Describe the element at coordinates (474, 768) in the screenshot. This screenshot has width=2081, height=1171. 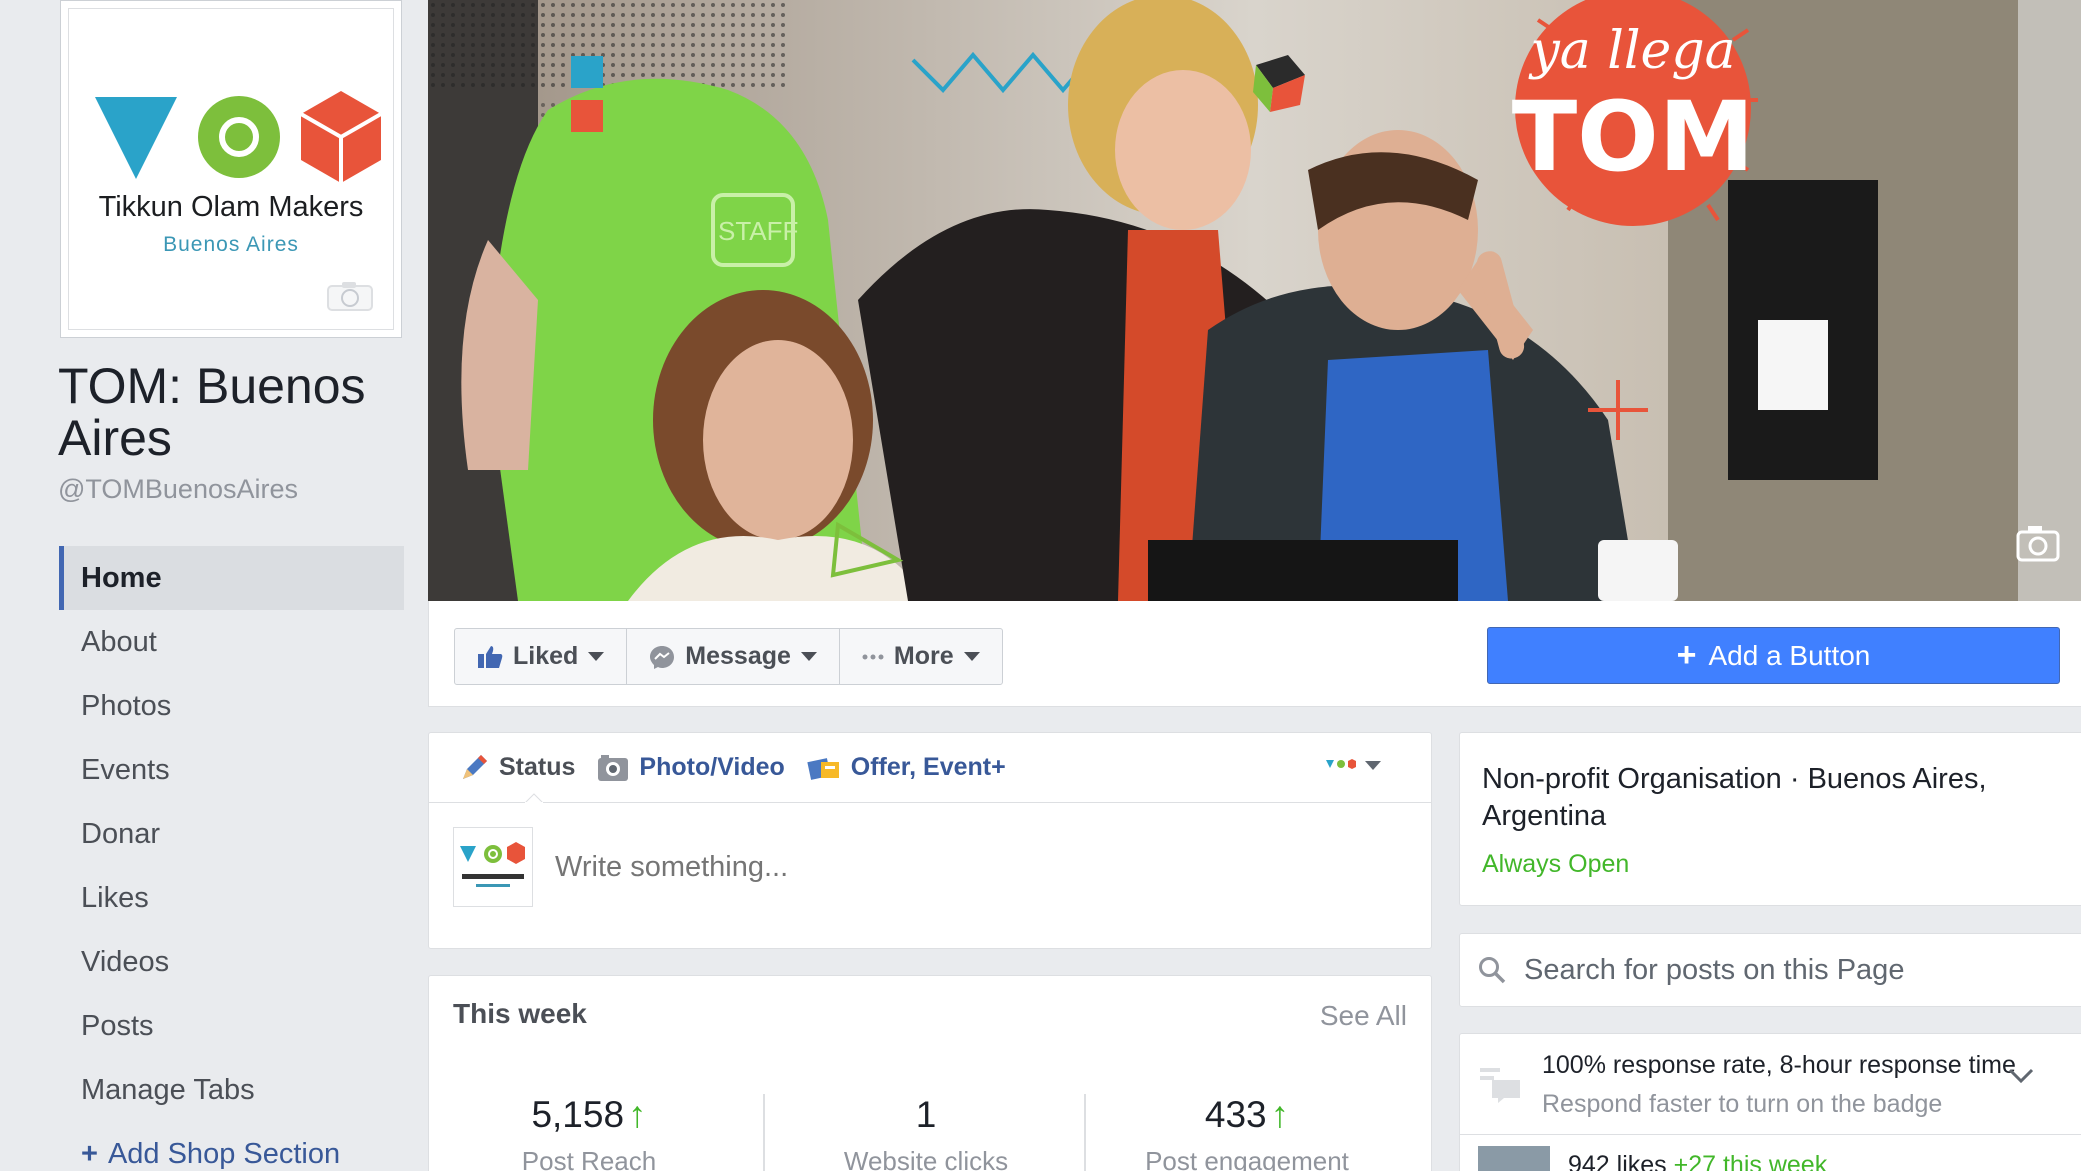
I see `pencil-icon` at that location.